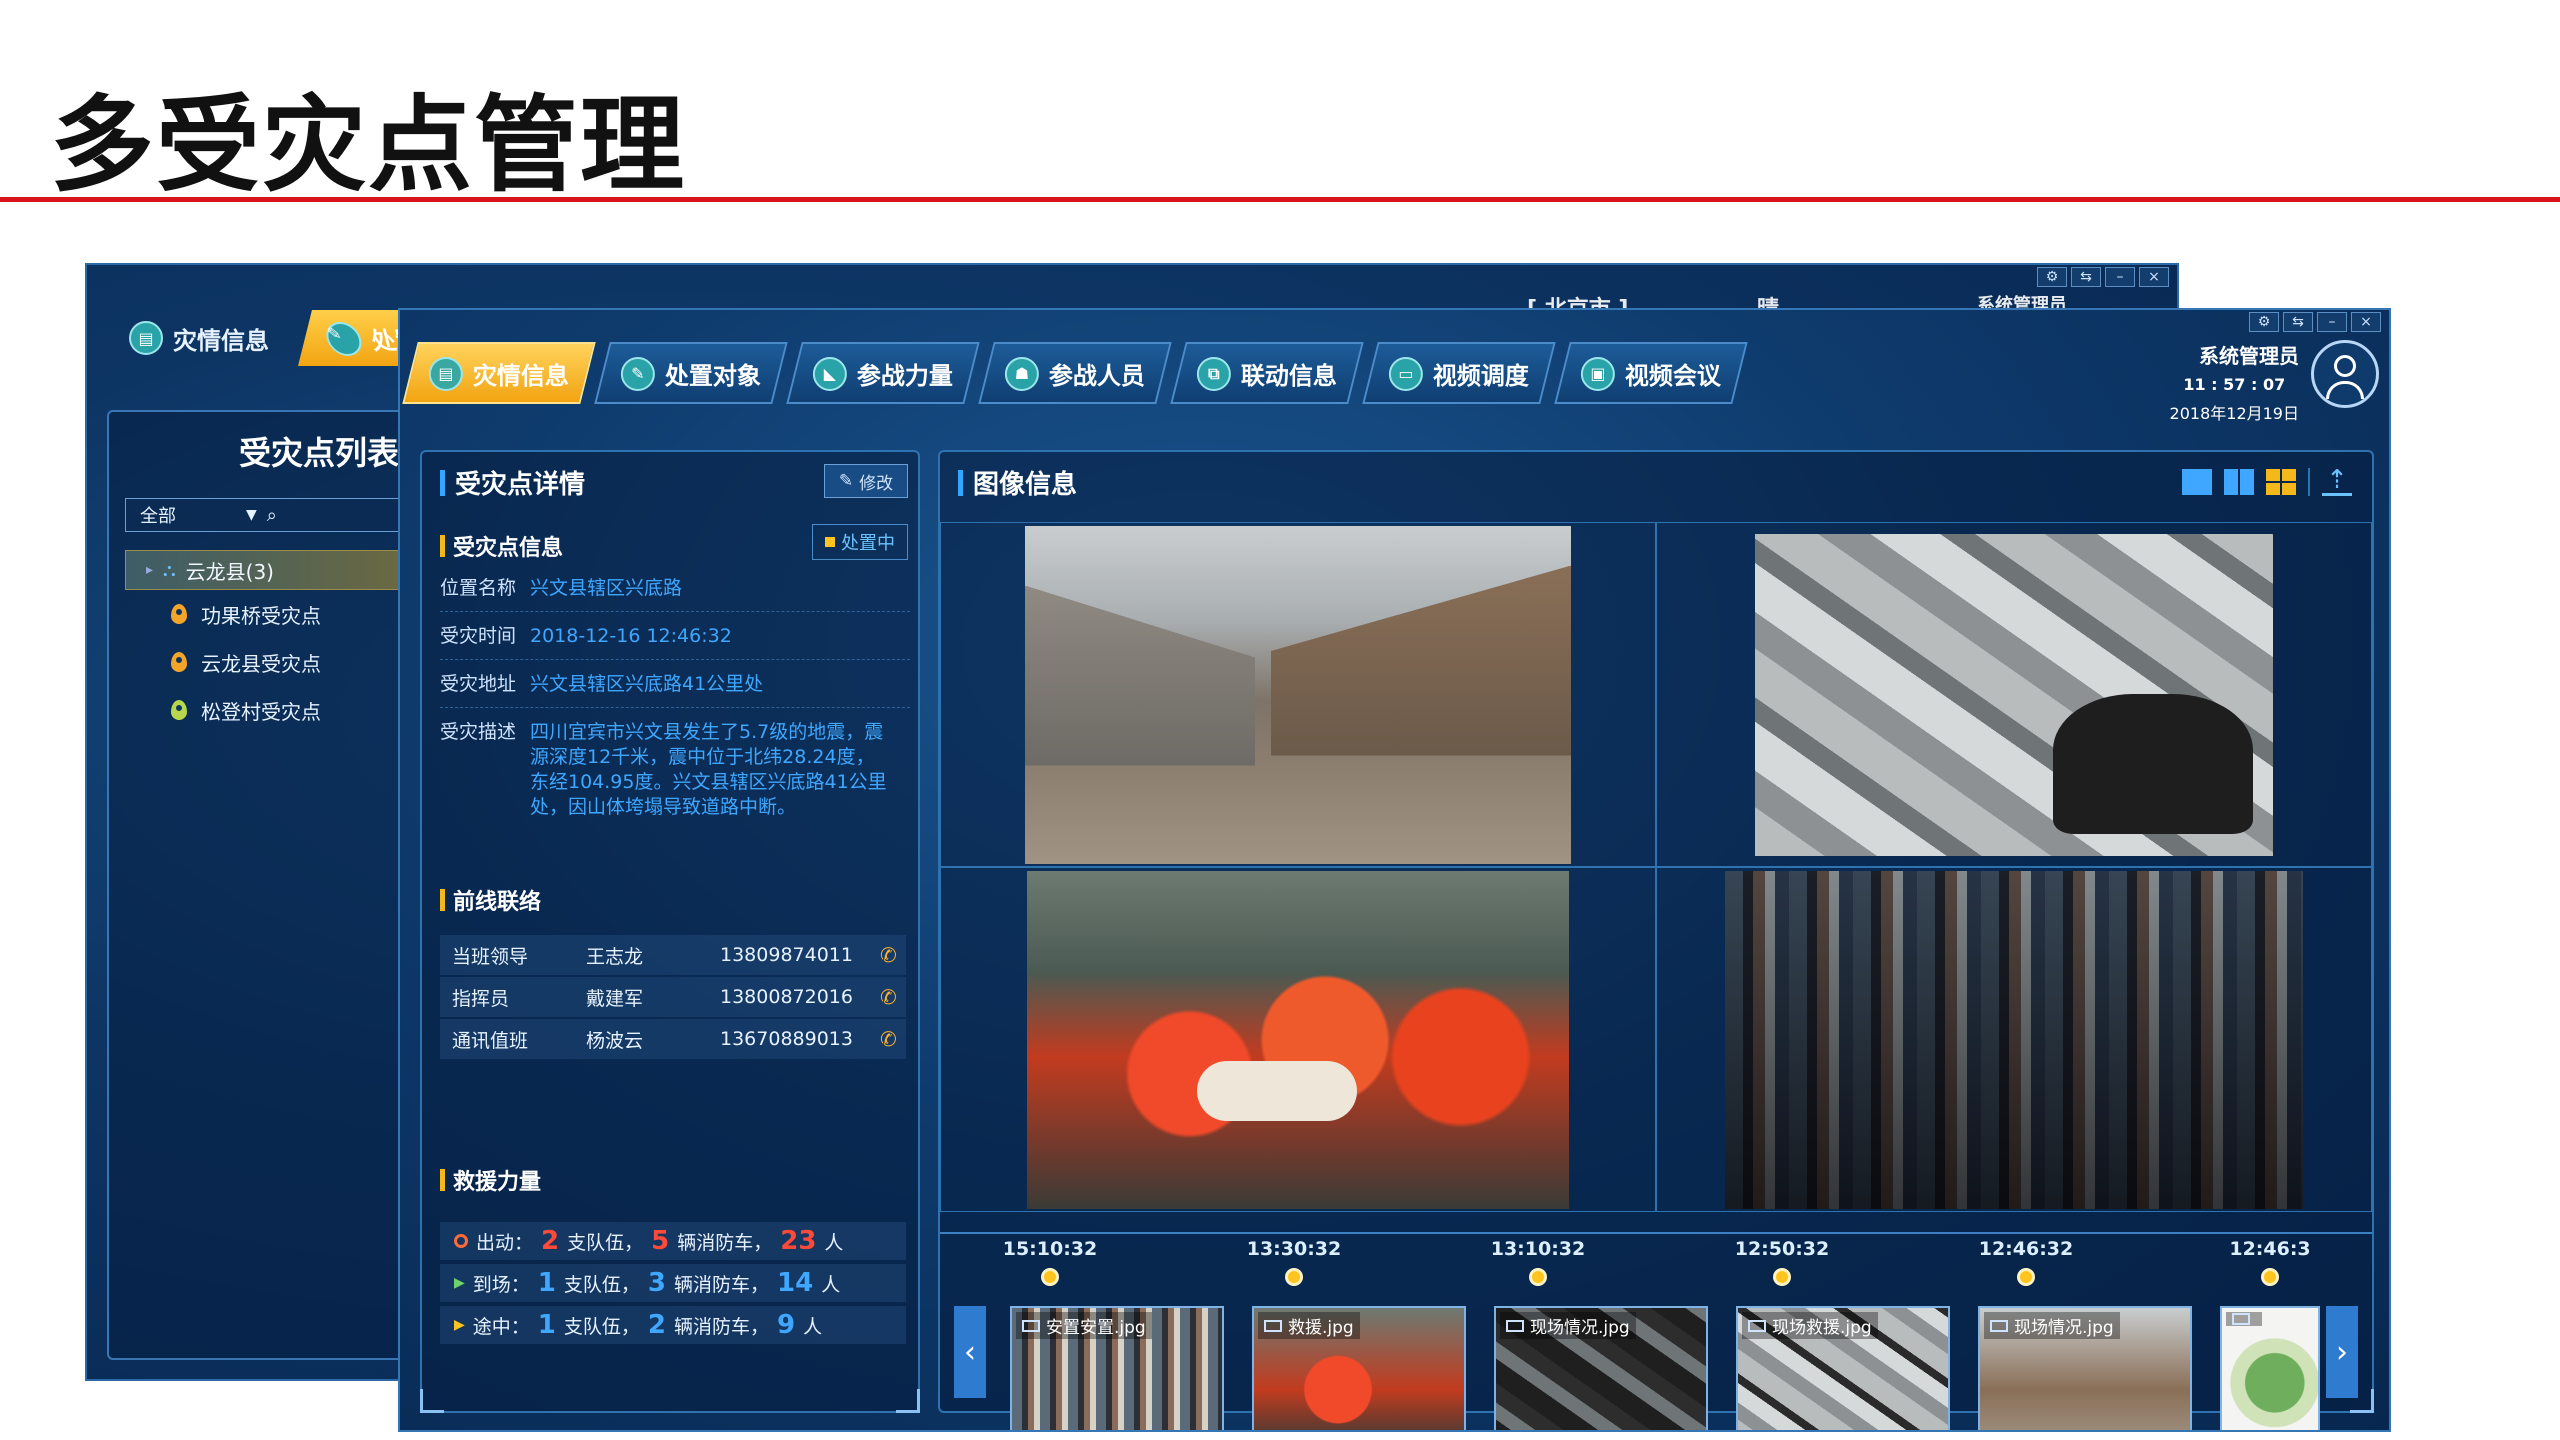  What do you see at coordinates (2052, 277) in the screenshot?
I see `settings-icon: ⚙` at bounding box center [2052, 277].